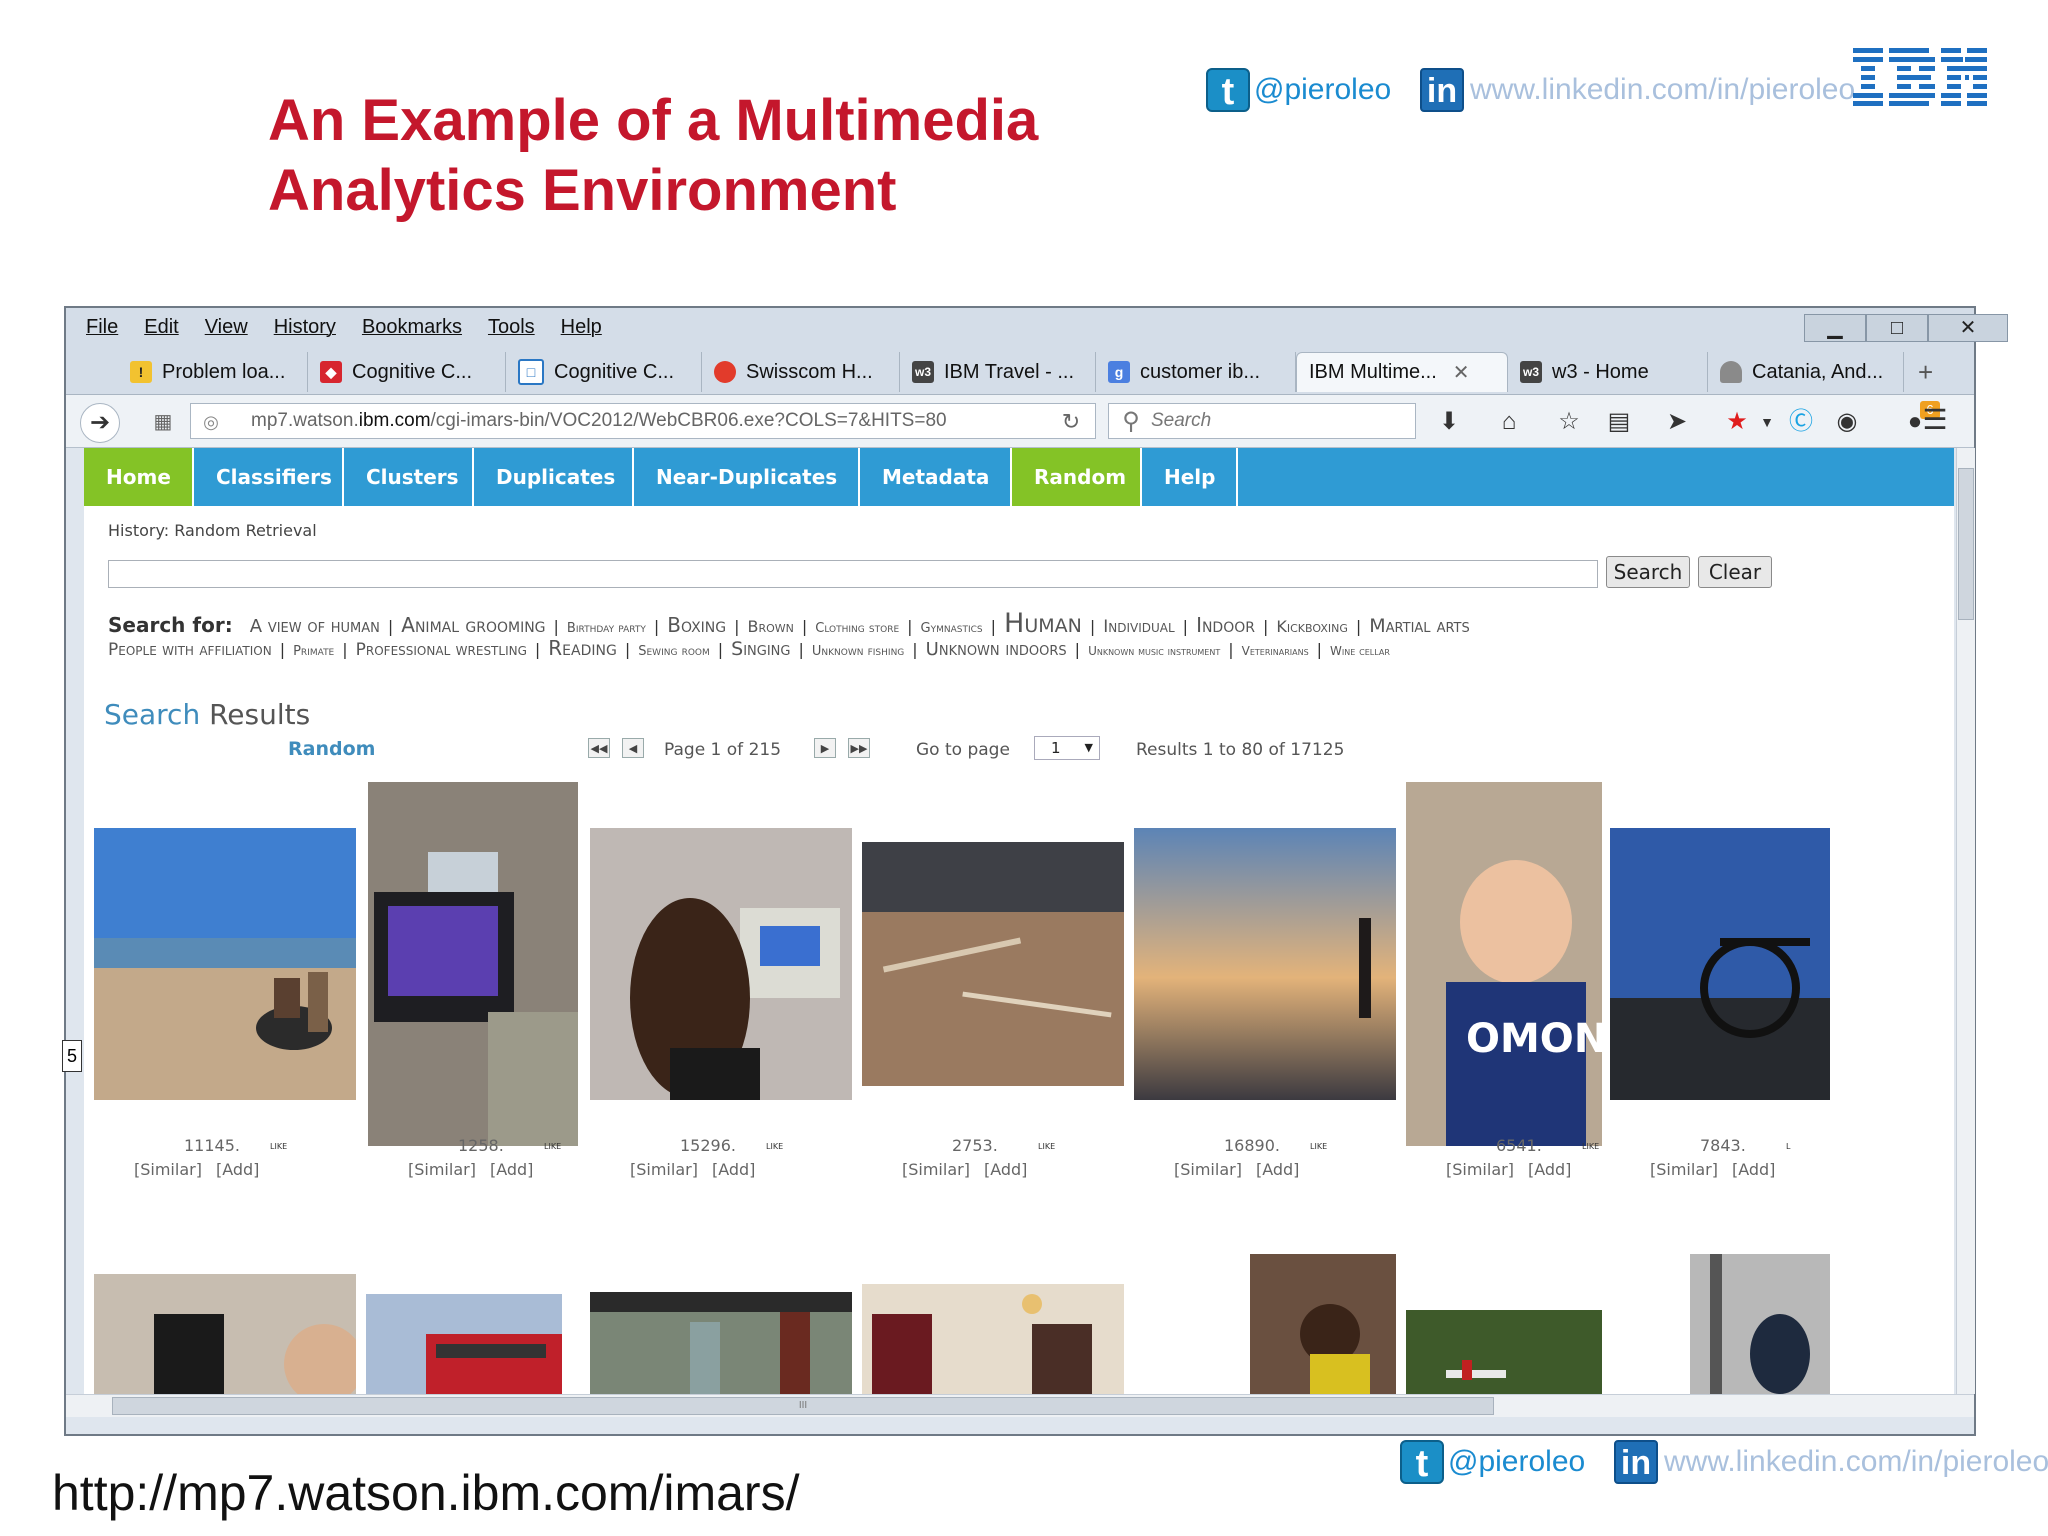 The width and height of the screenshot is (2048, 1536). Describe the element at coordinates (721, 1343) in the screenshot. I see `thumb-bottles` at that location.